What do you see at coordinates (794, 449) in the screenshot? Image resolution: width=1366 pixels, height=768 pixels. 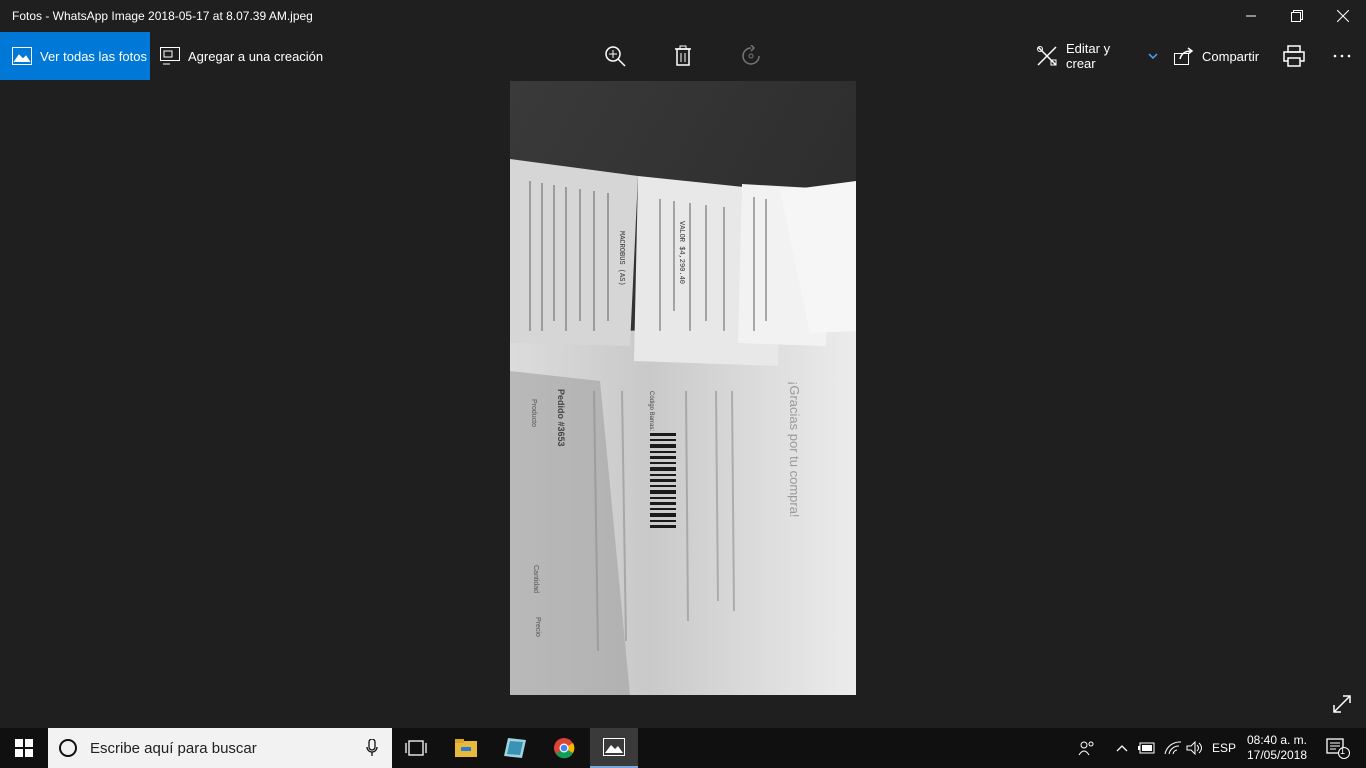 I see `receipt-heading: ¡Gracias por tu compra!` at bounding box center [794, 449].